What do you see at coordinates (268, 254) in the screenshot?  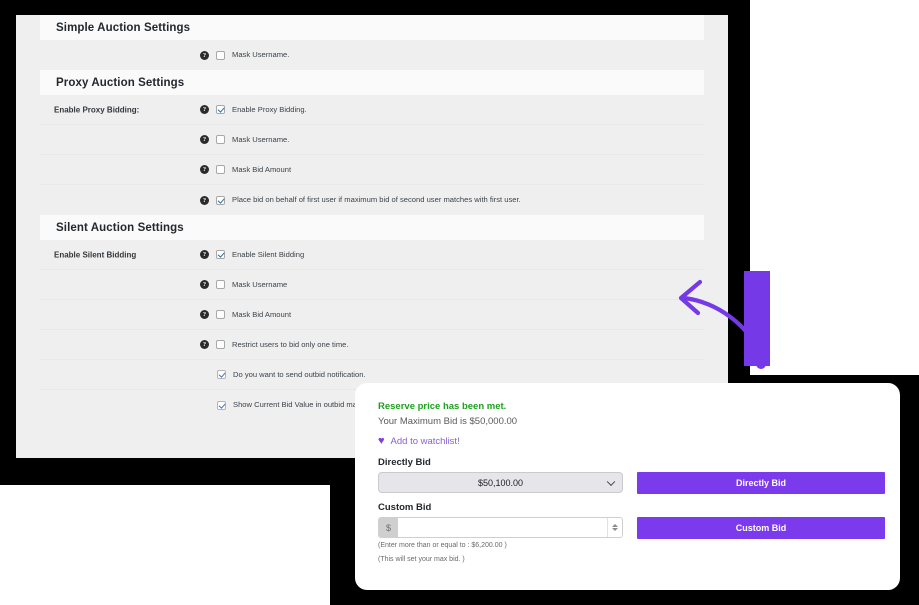 I see `settings-checkbox-label: Enable Silent Bidding` at bounding box center [268, 254].